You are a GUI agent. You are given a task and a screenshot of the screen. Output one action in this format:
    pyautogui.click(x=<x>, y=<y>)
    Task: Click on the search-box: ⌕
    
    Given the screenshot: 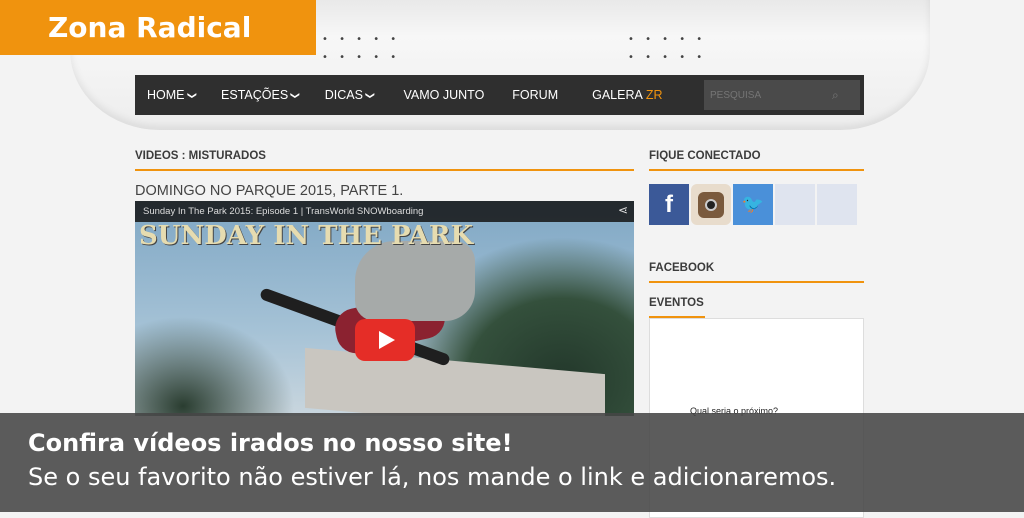 What is the action you would take?
    pyautogui.click(x=782, y=95)
    